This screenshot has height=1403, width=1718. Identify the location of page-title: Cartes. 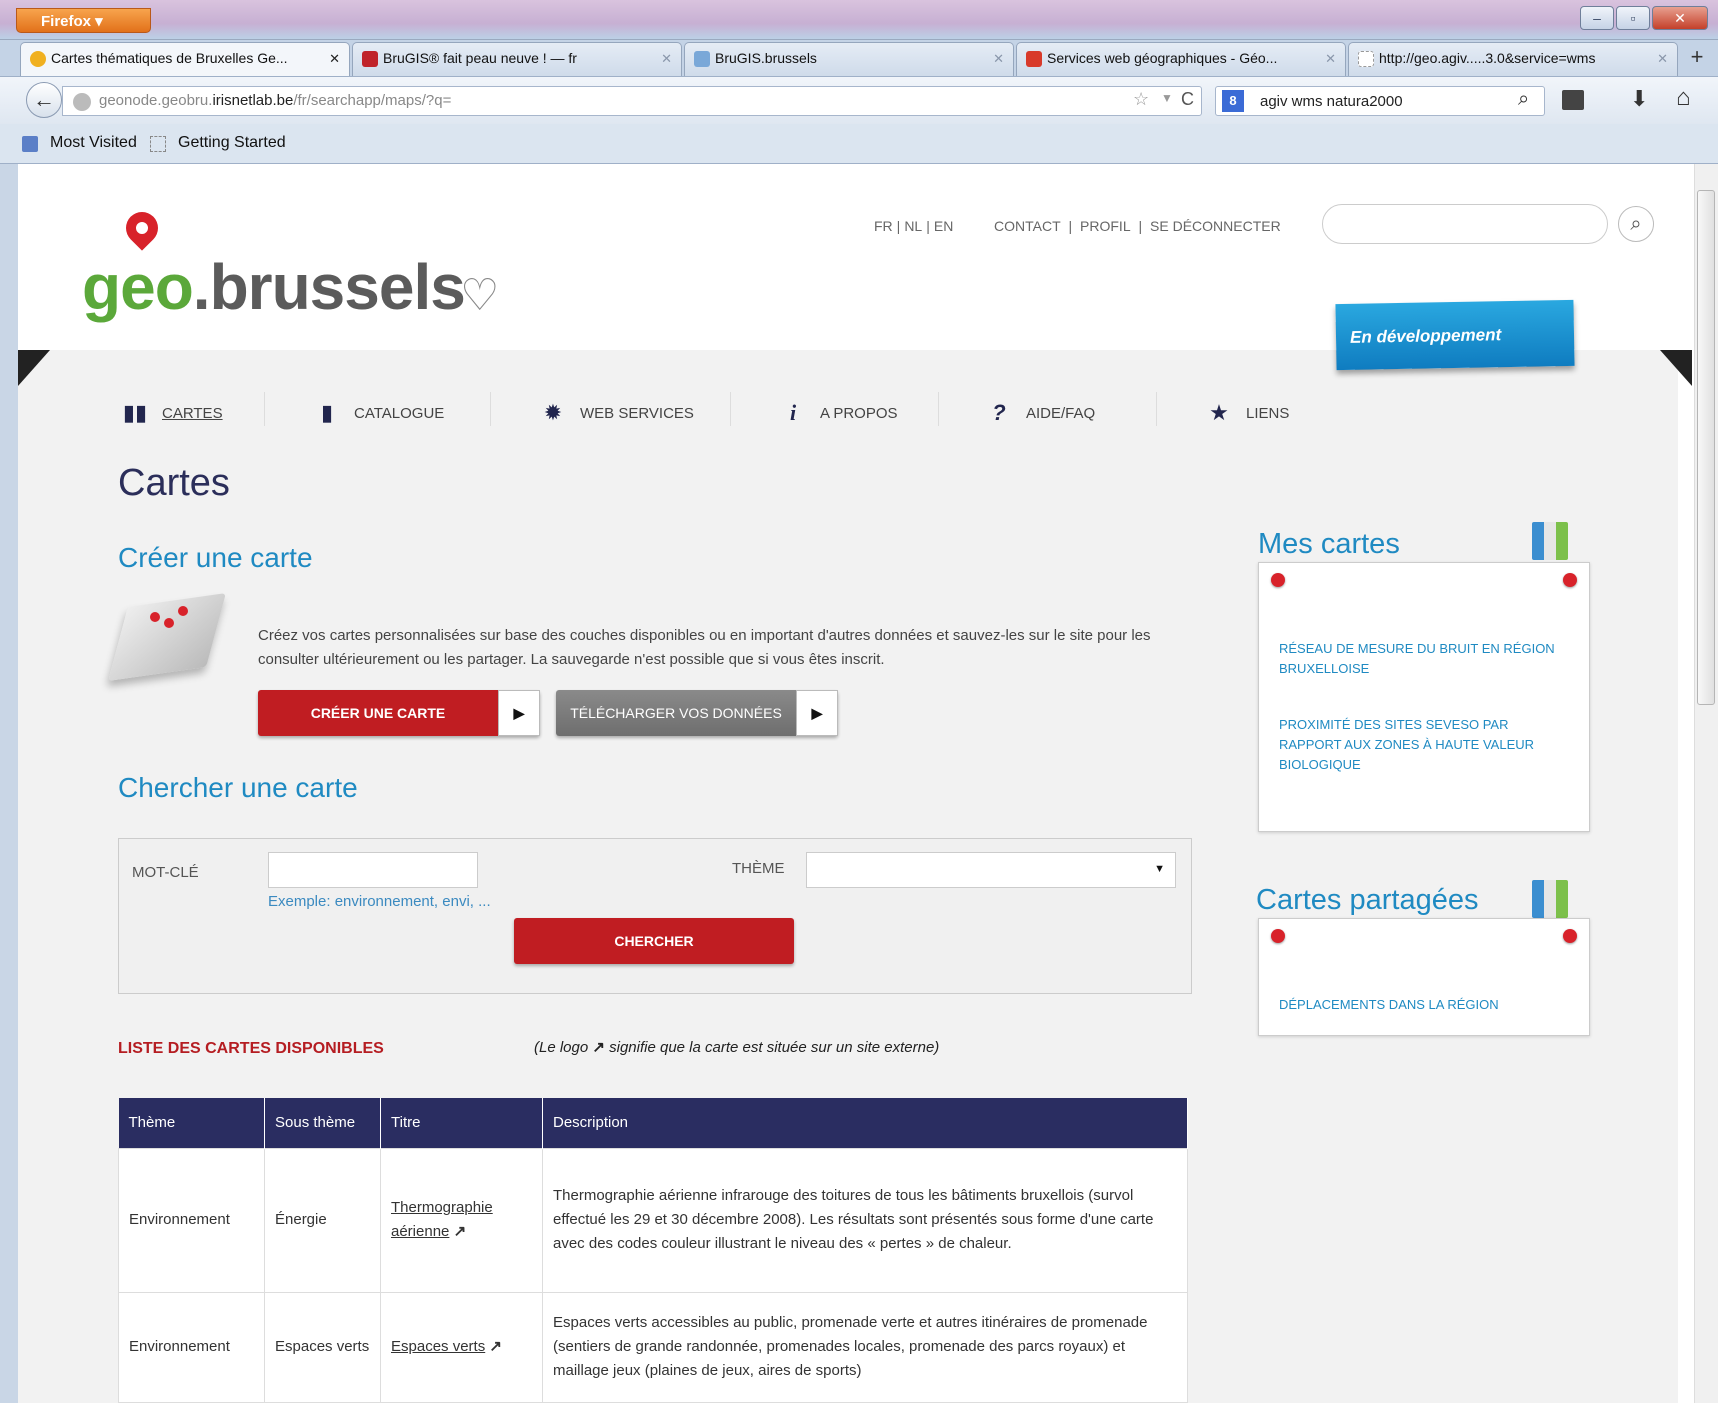
(174, 483).